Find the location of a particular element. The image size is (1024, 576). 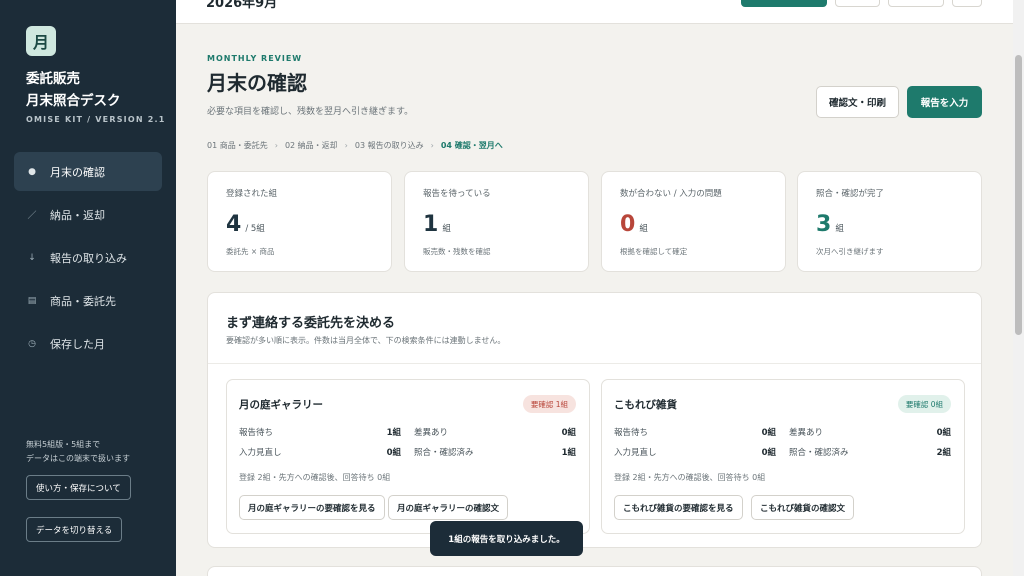

step-delivery-return: 02 納品・返却 is located at coordinates (311, 145).